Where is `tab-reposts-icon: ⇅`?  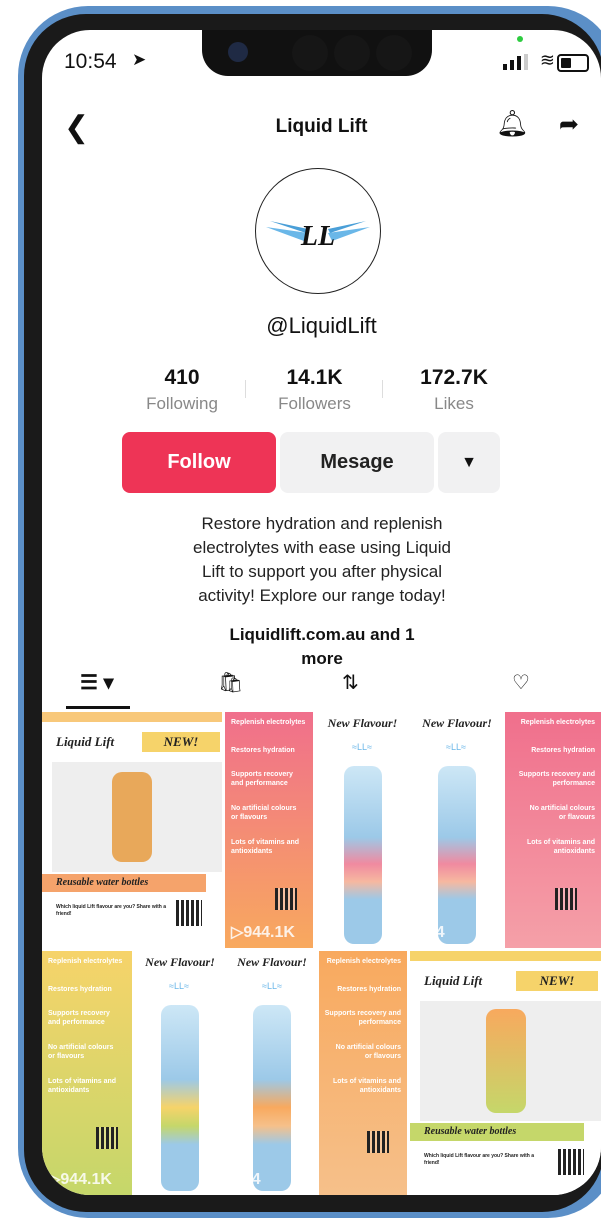 tab-reposts-icon: ⇅ is located at coordinates (350, 682).